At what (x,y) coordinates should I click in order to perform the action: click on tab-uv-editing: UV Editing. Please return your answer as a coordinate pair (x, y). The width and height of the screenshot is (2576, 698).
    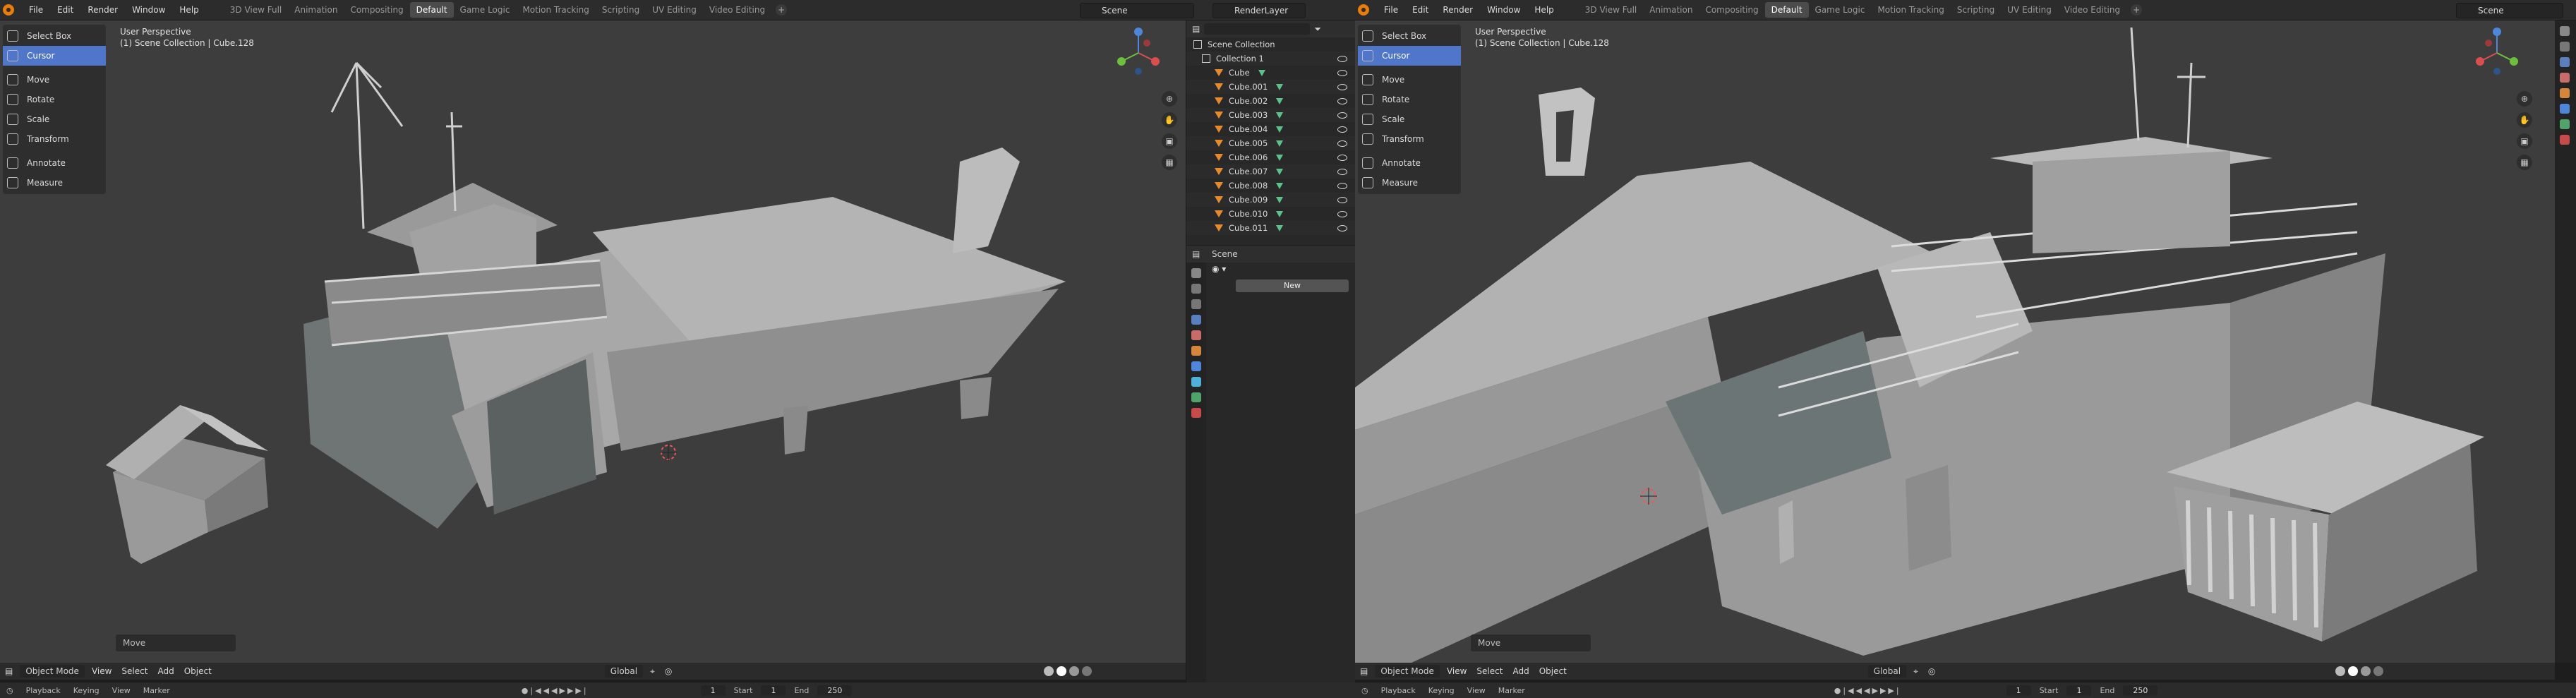
    Looking at the image, I should click on (2029, 10).